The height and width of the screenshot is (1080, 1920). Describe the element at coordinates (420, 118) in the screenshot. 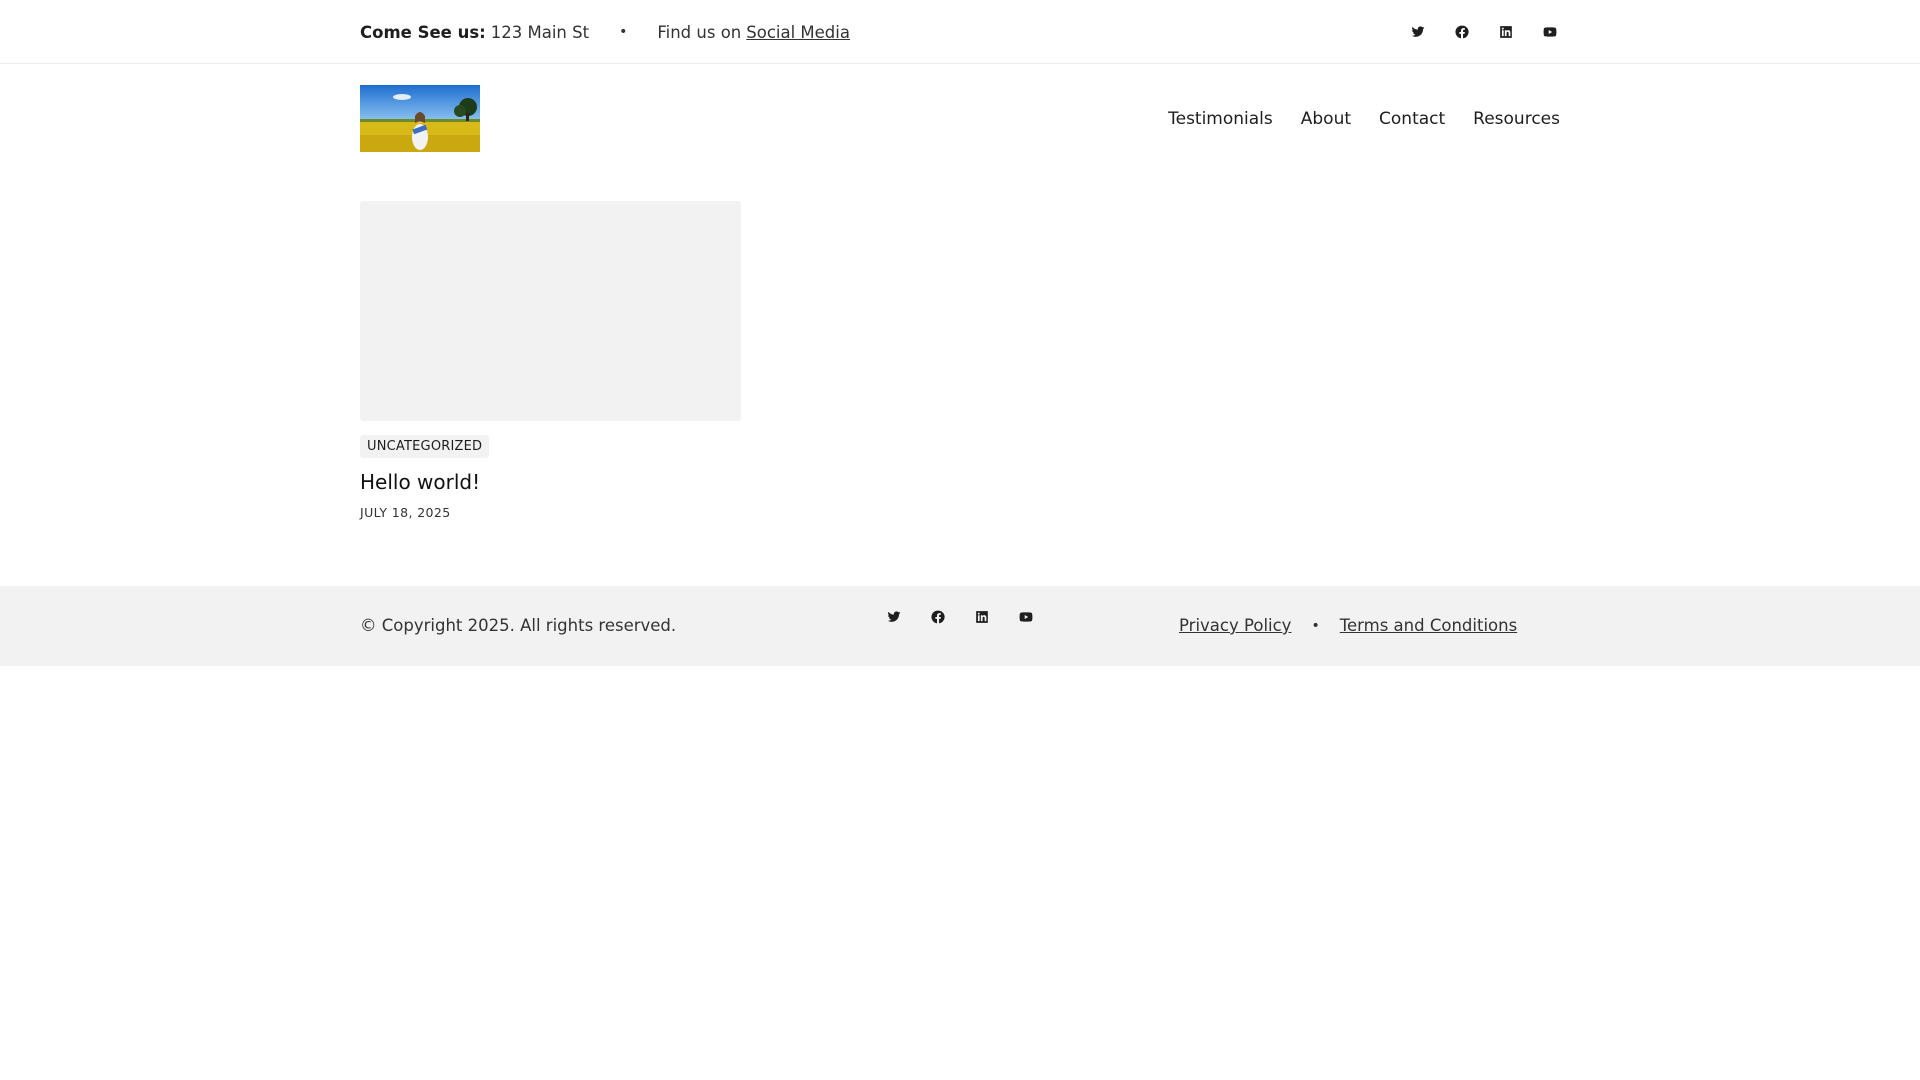

I see `site-logo` at that location.